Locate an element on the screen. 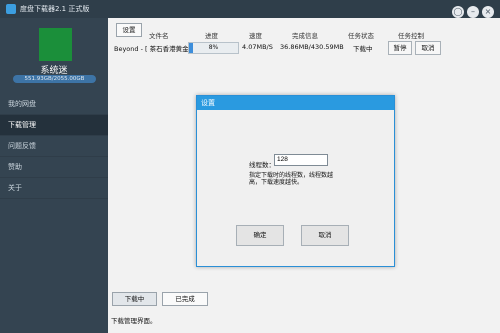  tab-downloading: 下载中 is located at coordinates (134, 299).